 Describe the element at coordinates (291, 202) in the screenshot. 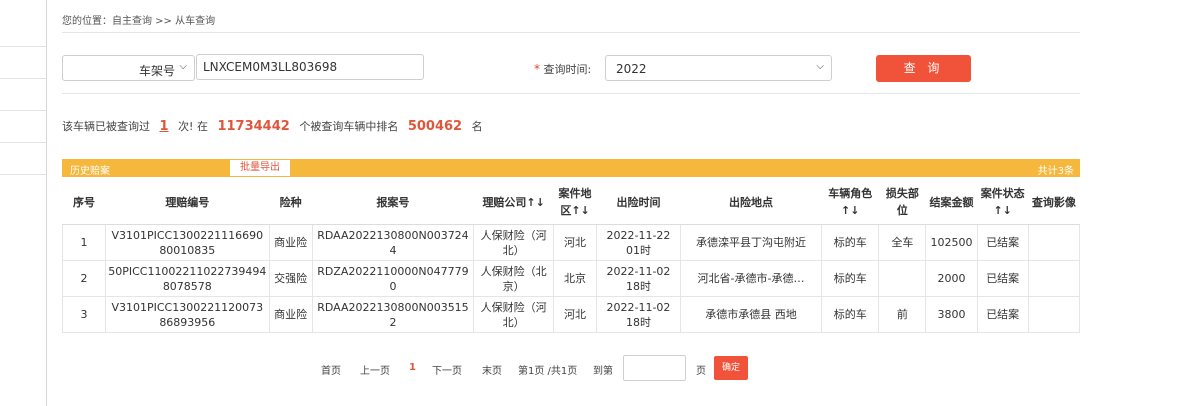

I see `header-insurance-type: 险种` at that location.